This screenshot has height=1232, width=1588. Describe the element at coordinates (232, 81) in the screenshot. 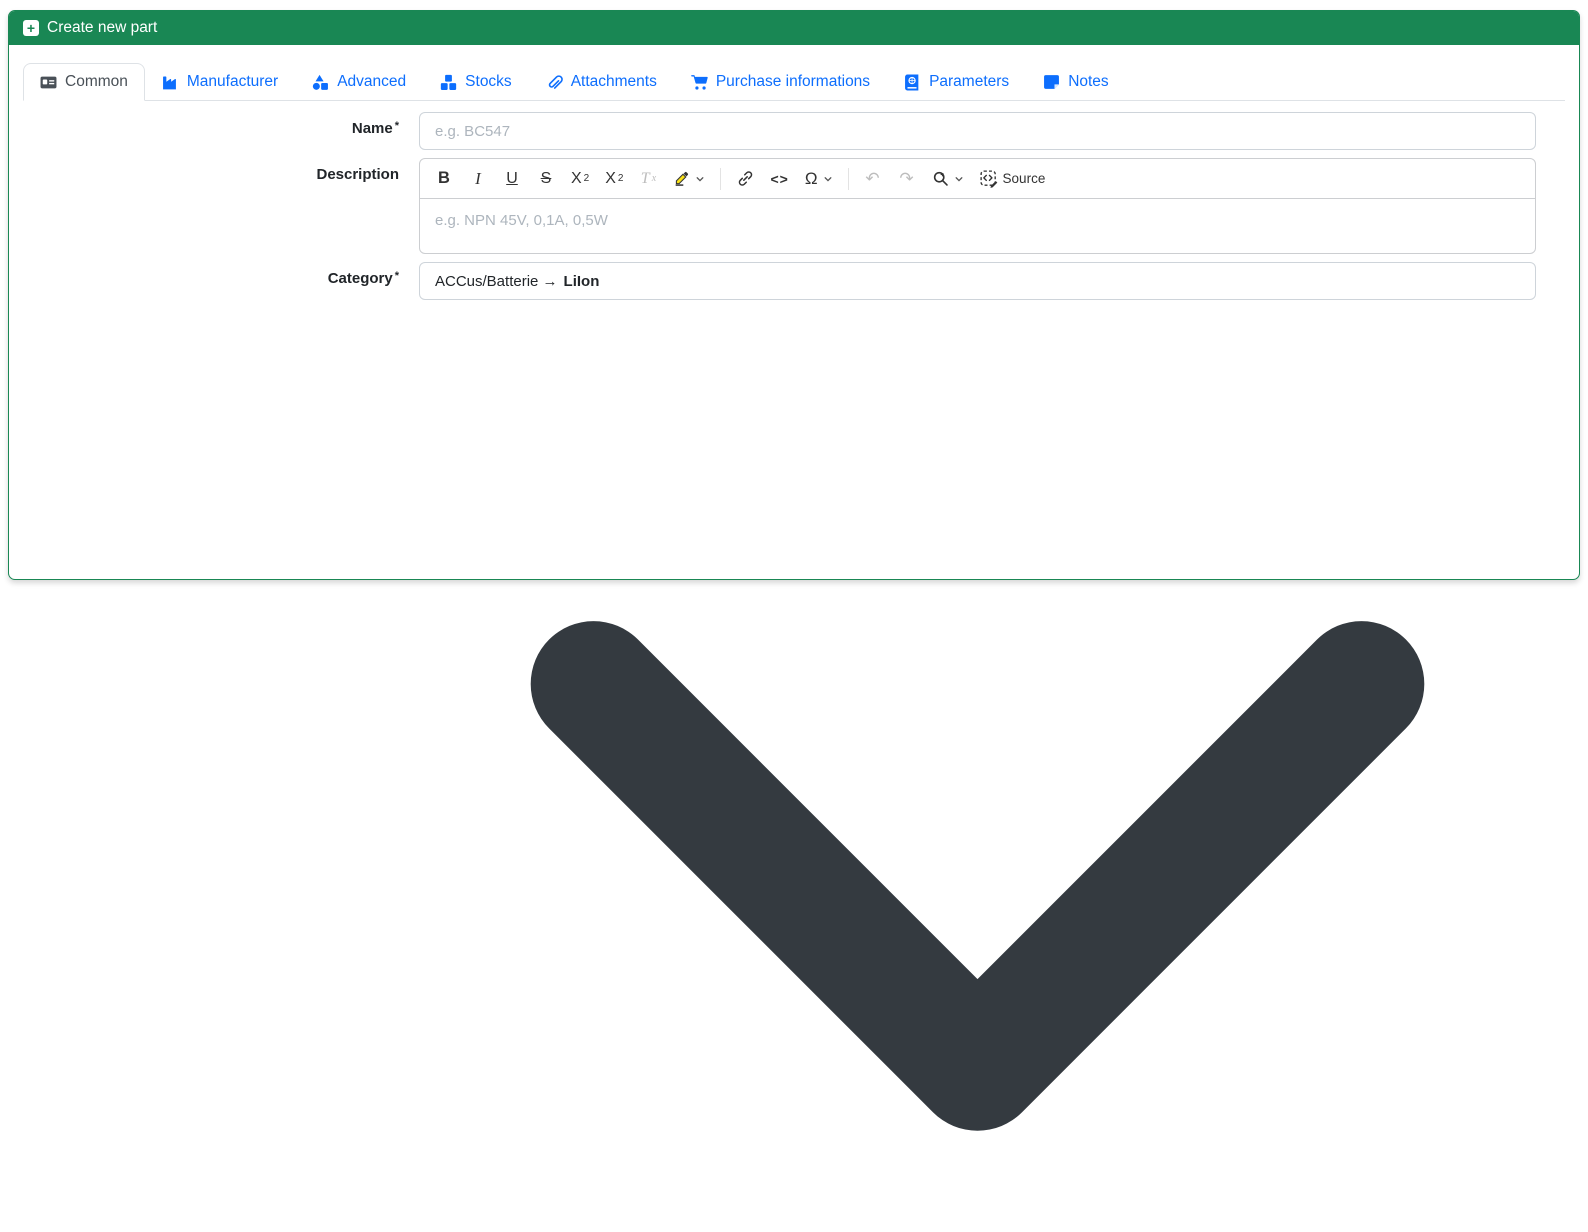

I see `tab-label: Manufacturer` at that location.